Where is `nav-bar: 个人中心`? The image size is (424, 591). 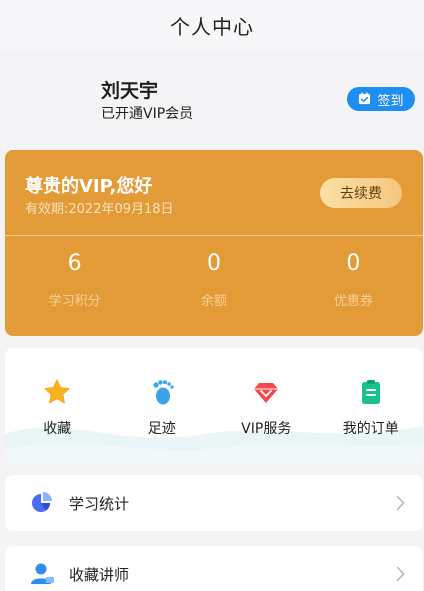
nav-bar: 个人中心 is located at coordinates (212, 25).